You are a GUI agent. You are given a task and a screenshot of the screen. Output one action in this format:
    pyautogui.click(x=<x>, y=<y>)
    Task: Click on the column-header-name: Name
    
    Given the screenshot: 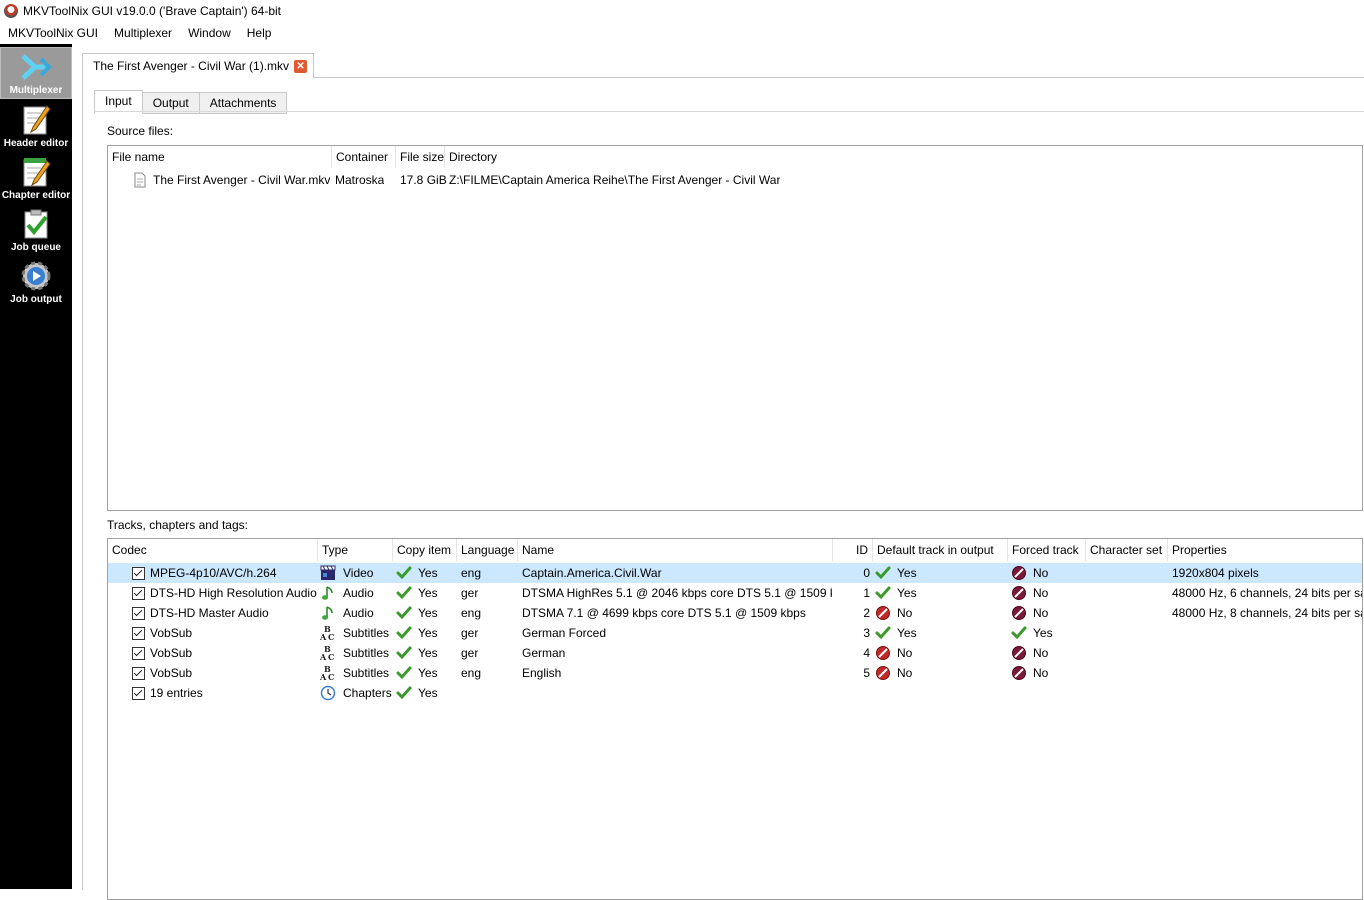 What is the action you would take?
    pyautogui.click(x=675, y=550)
    